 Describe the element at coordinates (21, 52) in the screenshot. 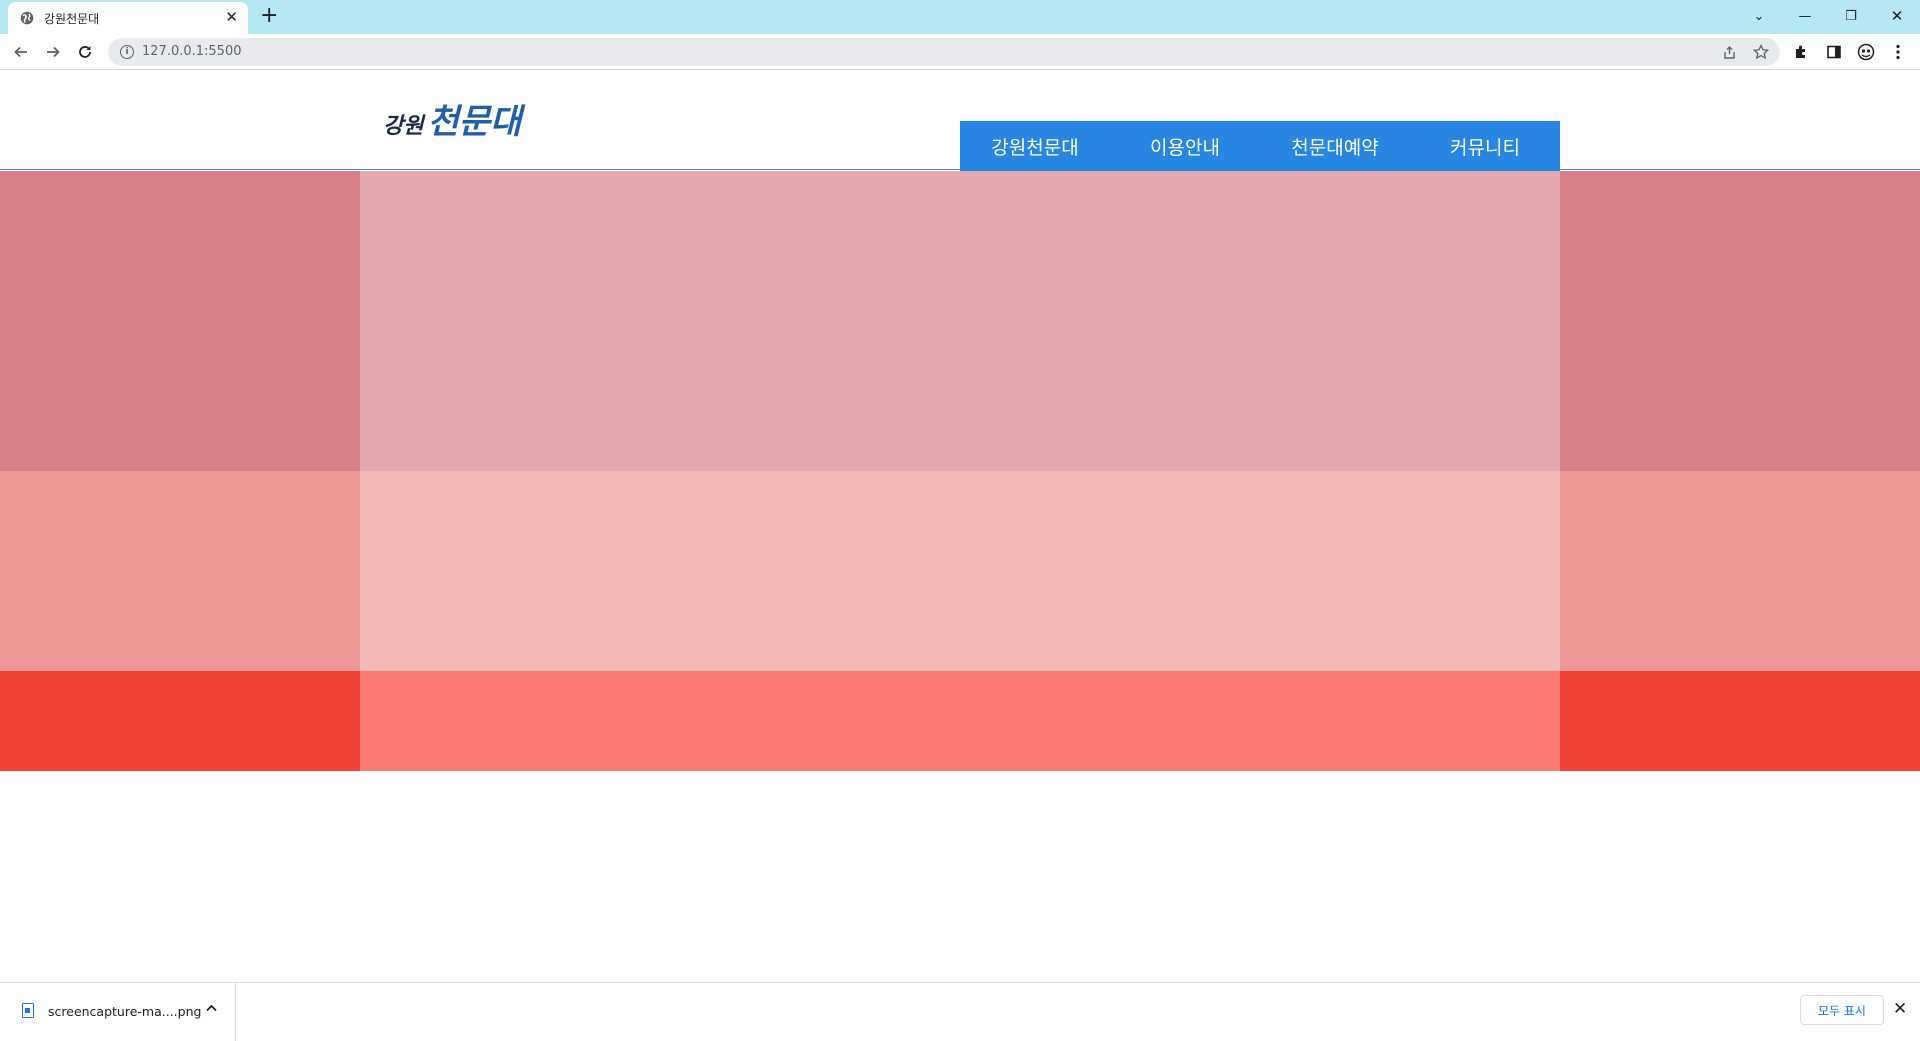

I see `back-icon` at that location.